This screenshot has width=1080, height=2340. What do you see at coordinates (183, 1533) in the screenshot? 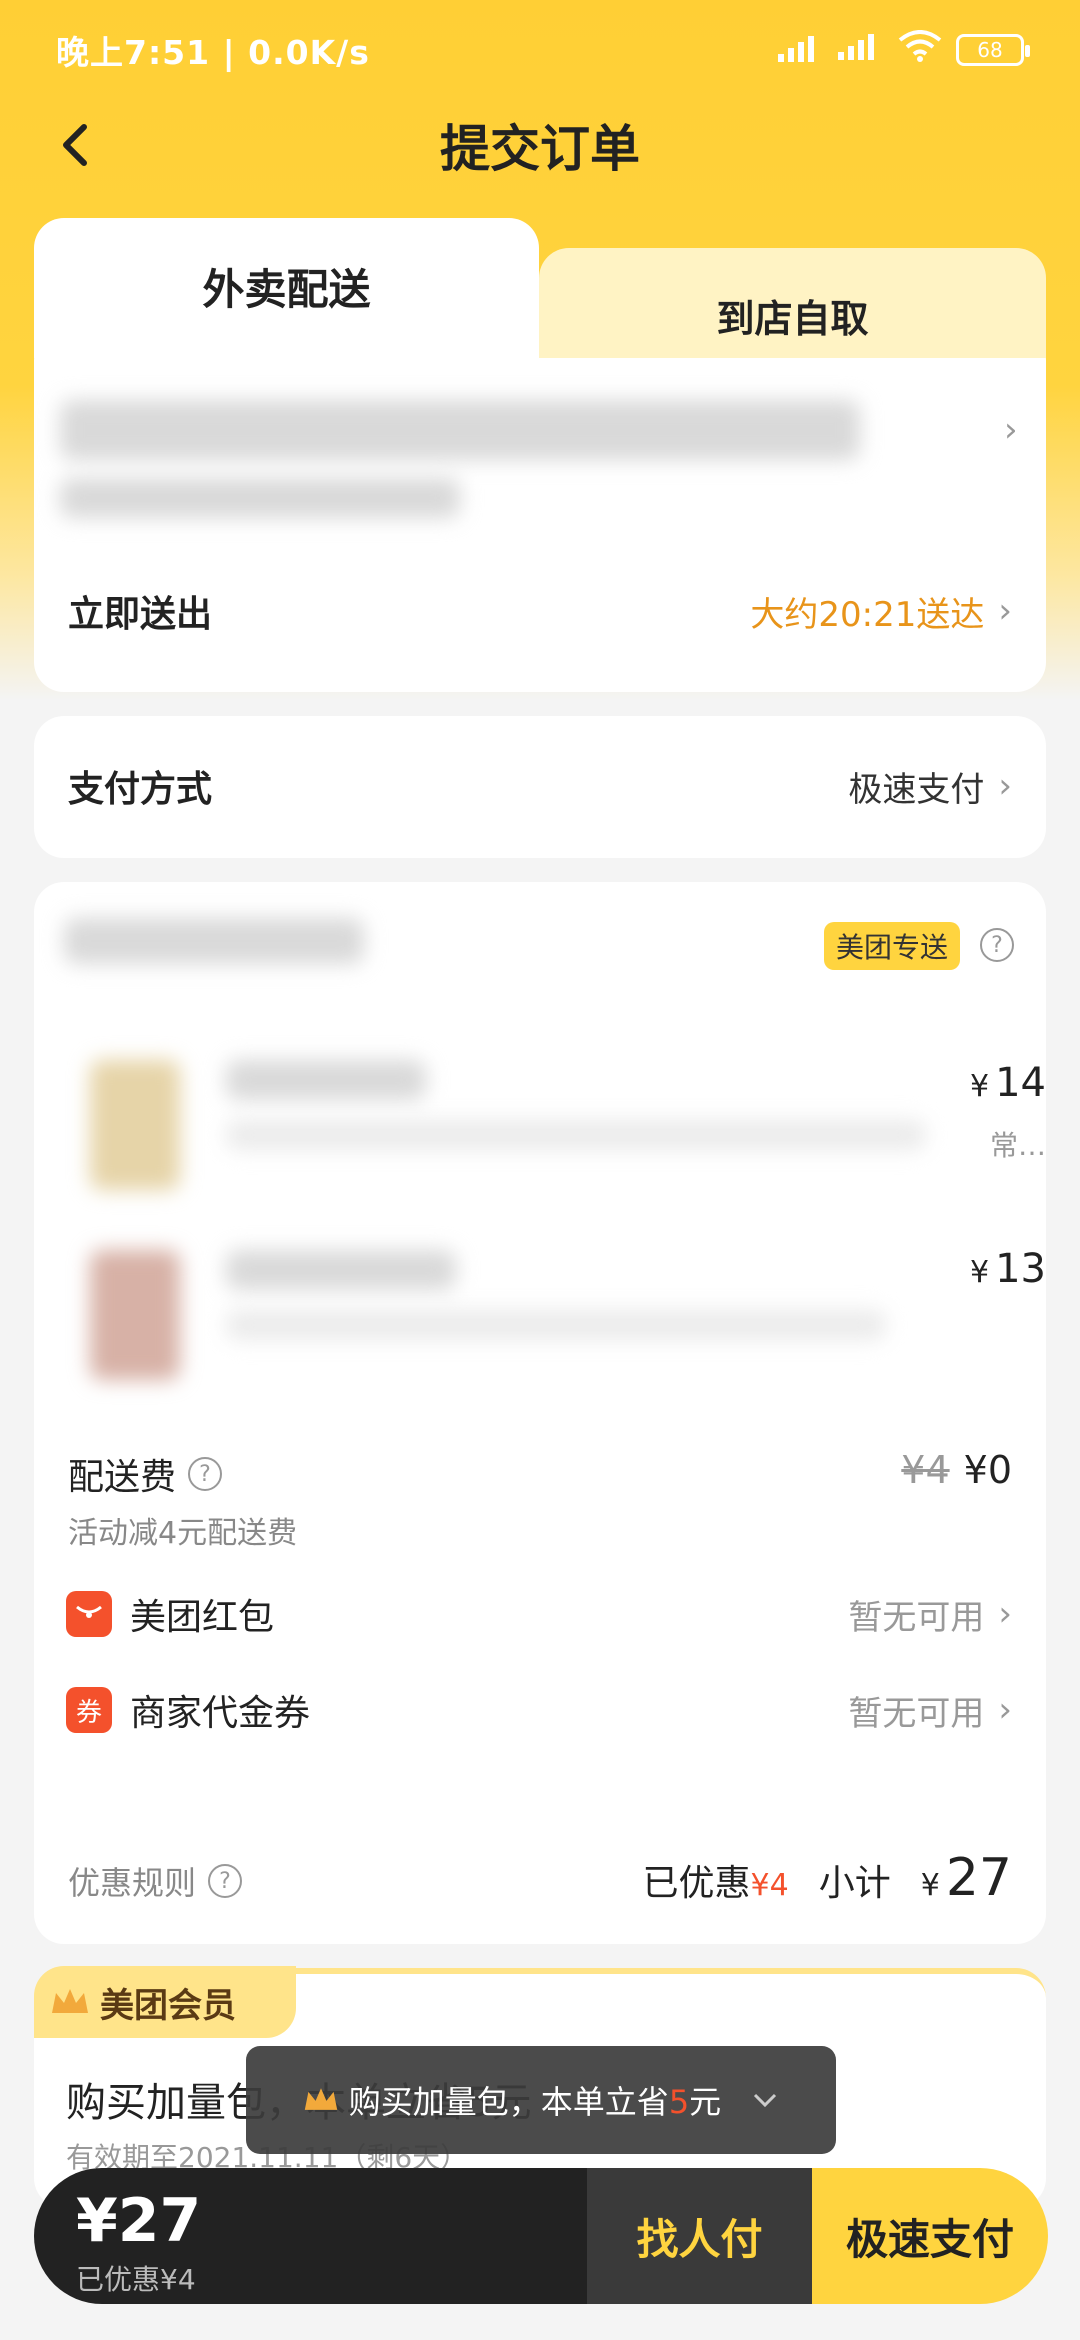
I see `delivery-fee-sub: 活动减4元配送费` at bounding box center [183, 1533].